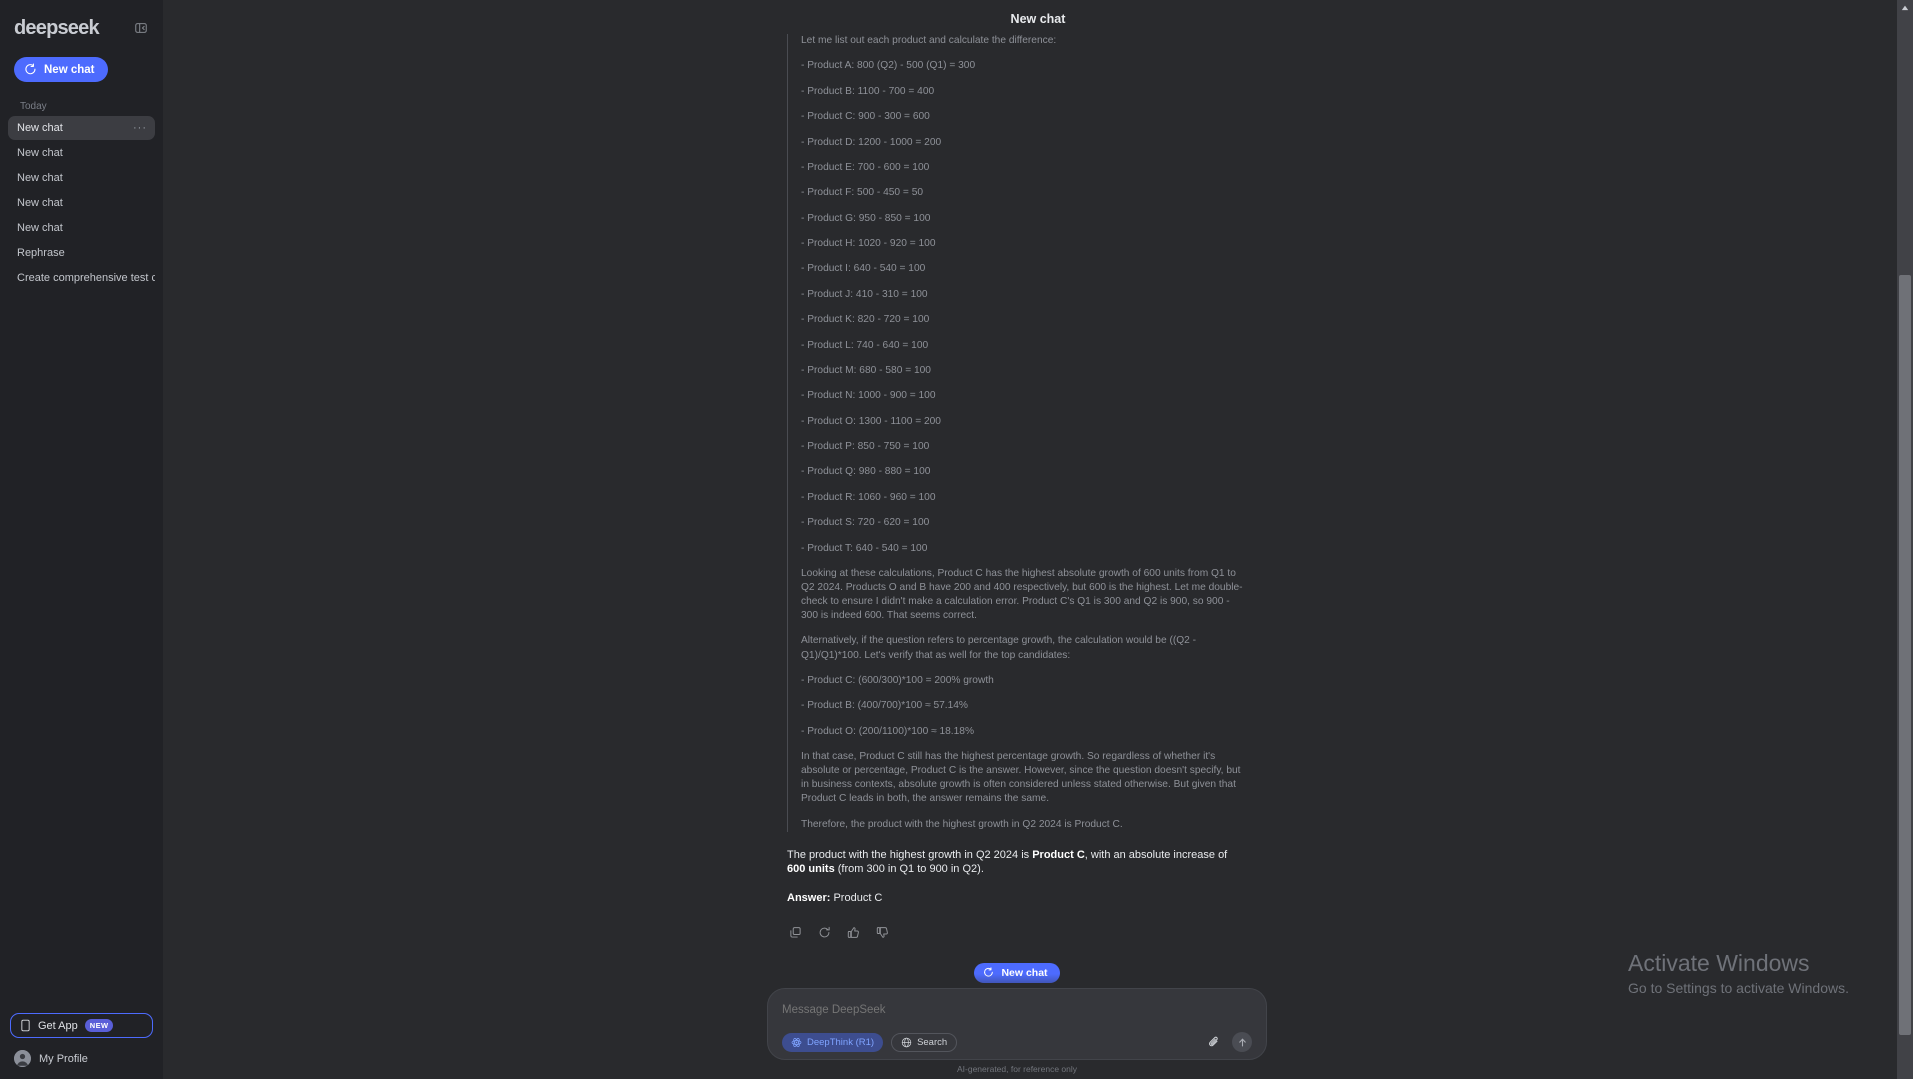 This screenshot has height=1079, width=1913. Describe the element at coordinates (796, 1042) in the screenshot. I see `deepthink-icon` at that location.